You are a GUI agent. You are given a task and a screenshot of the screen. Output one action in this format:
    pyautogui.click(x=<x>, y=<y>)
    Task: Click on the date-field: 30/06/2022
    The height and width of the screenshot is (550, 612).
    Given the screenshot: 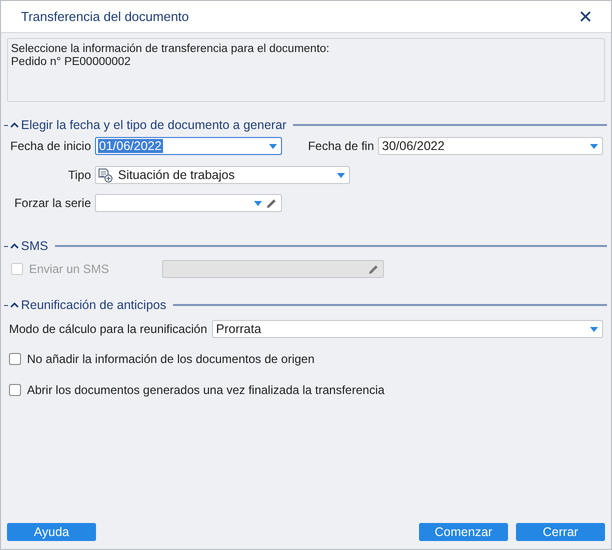 What is the action you would take?
    pyautogui.click(x=490, y=146)
    